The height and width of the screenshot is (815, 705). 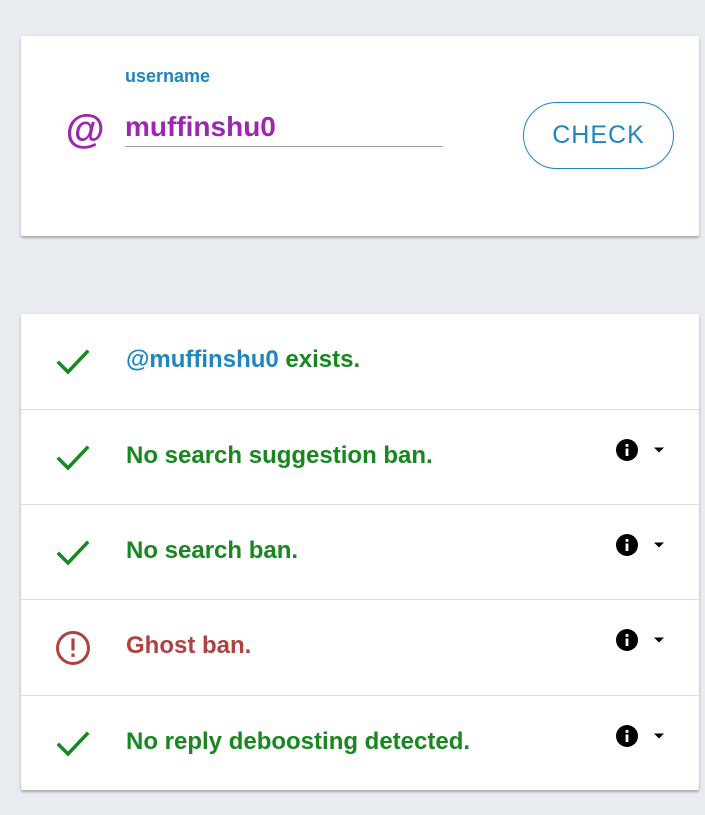 I want to click on result-row-exists: @muffinshu0 exists., so click(x=360, y=361).